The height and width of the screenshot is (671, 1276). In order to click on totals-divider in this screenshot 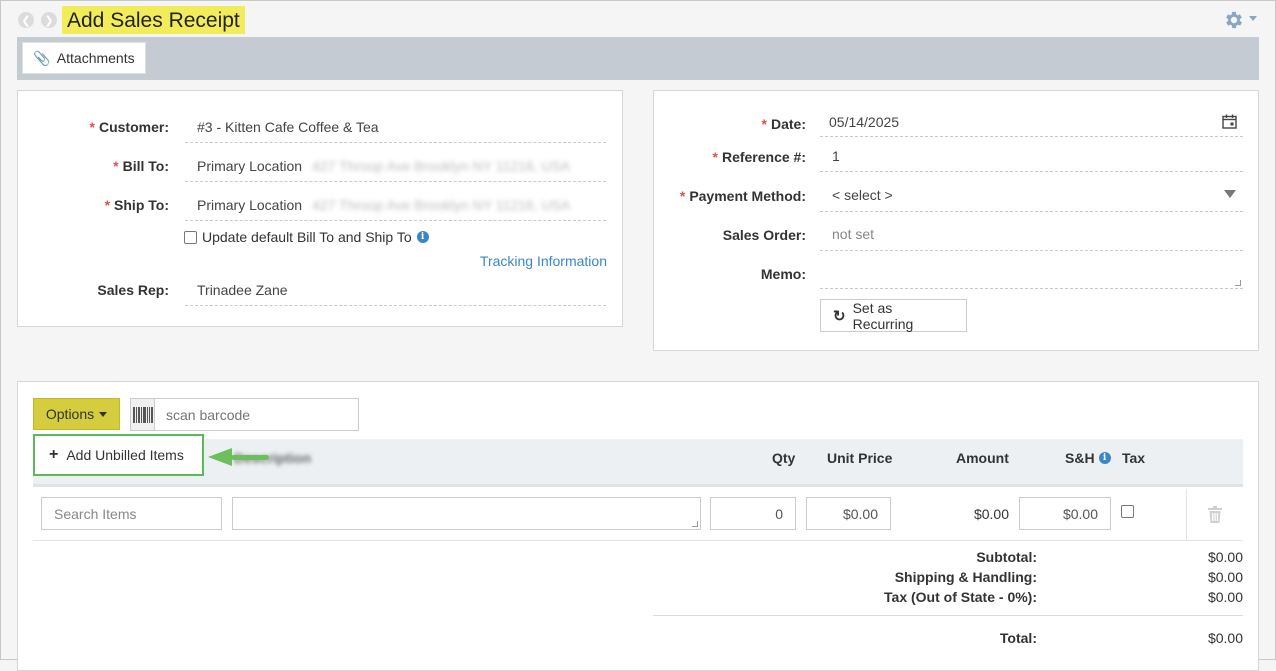, I will do `click(948, 615)`.